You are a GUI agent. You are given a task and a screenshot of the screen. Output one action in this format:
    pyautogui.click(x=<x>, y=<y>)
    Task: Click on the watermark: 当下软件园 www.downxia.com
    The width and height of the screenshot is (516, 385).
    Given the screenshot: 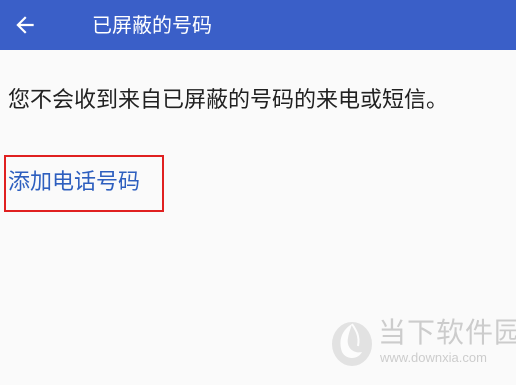 What is the action you would take?
    pyautogui.click(x=423, y=343)
    